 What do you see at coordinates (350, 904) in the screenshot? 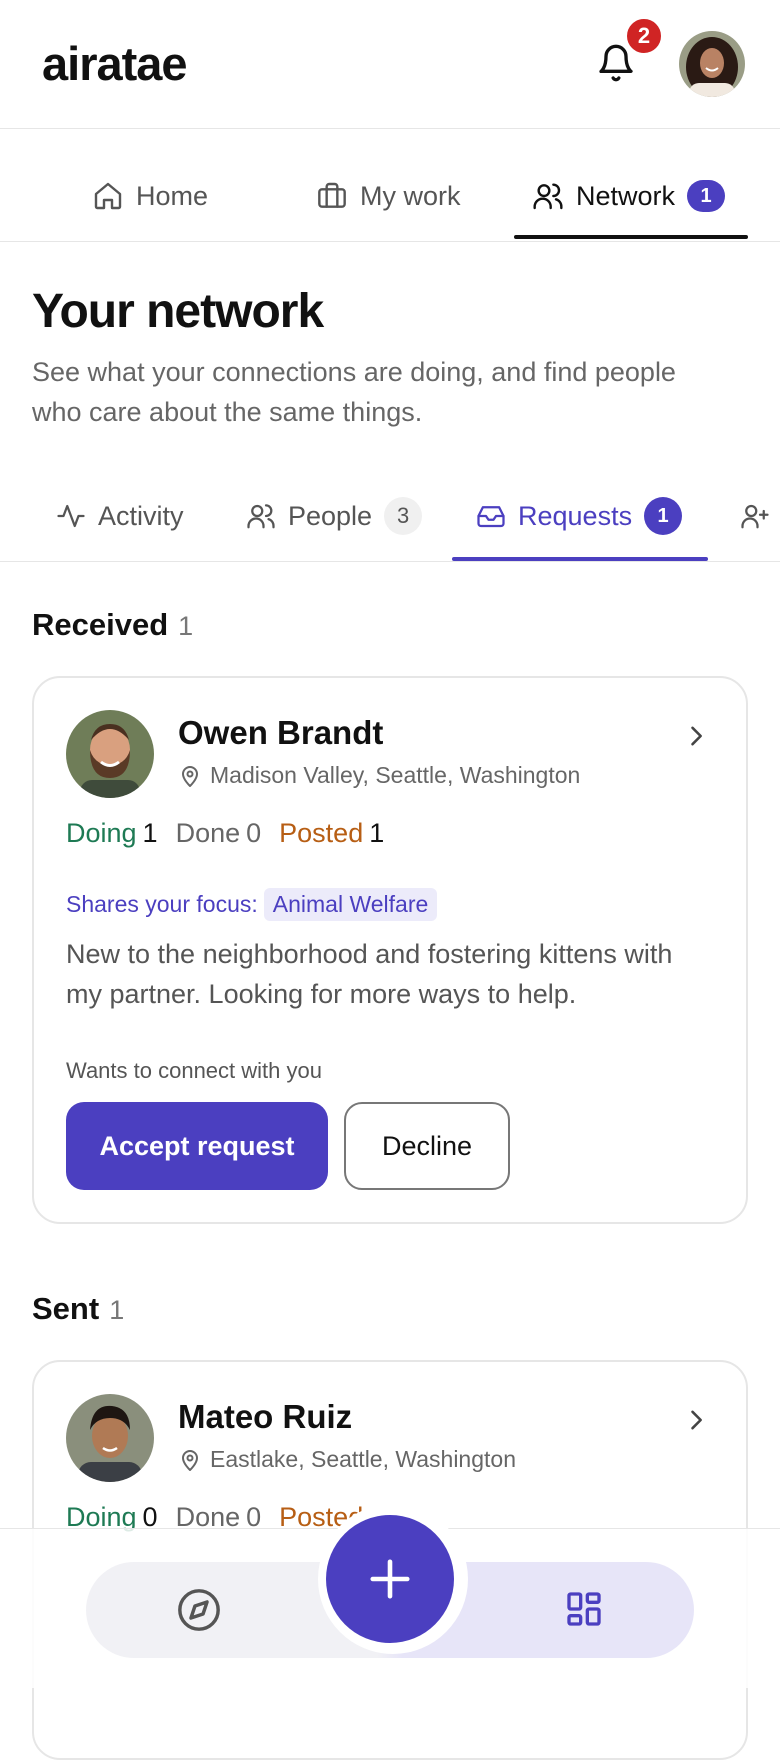
I see `focus-tag: Animal Welfare` at bounding box center [350, 904].